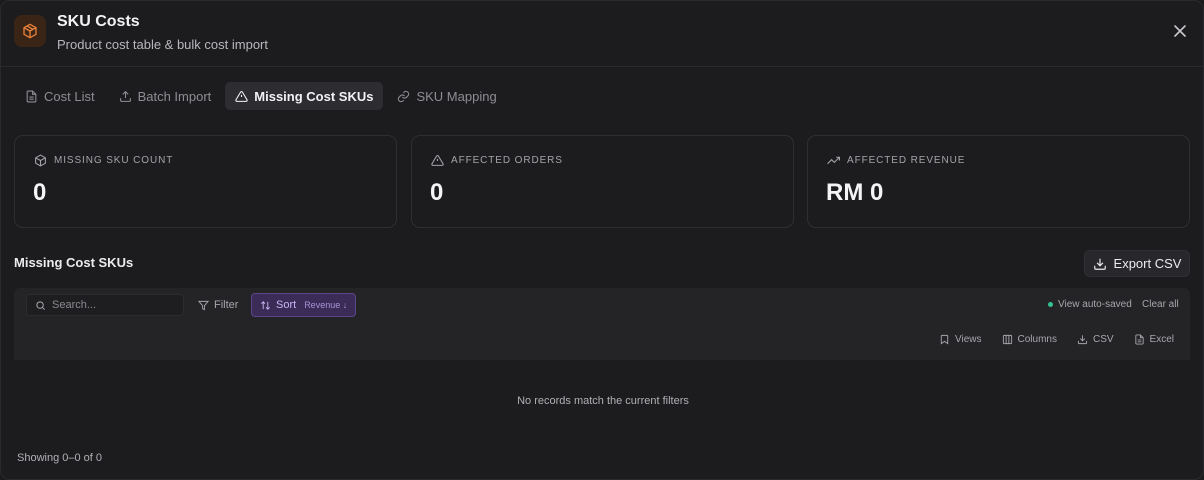  I want to click on sort-label: Sort, so click(286, 305).